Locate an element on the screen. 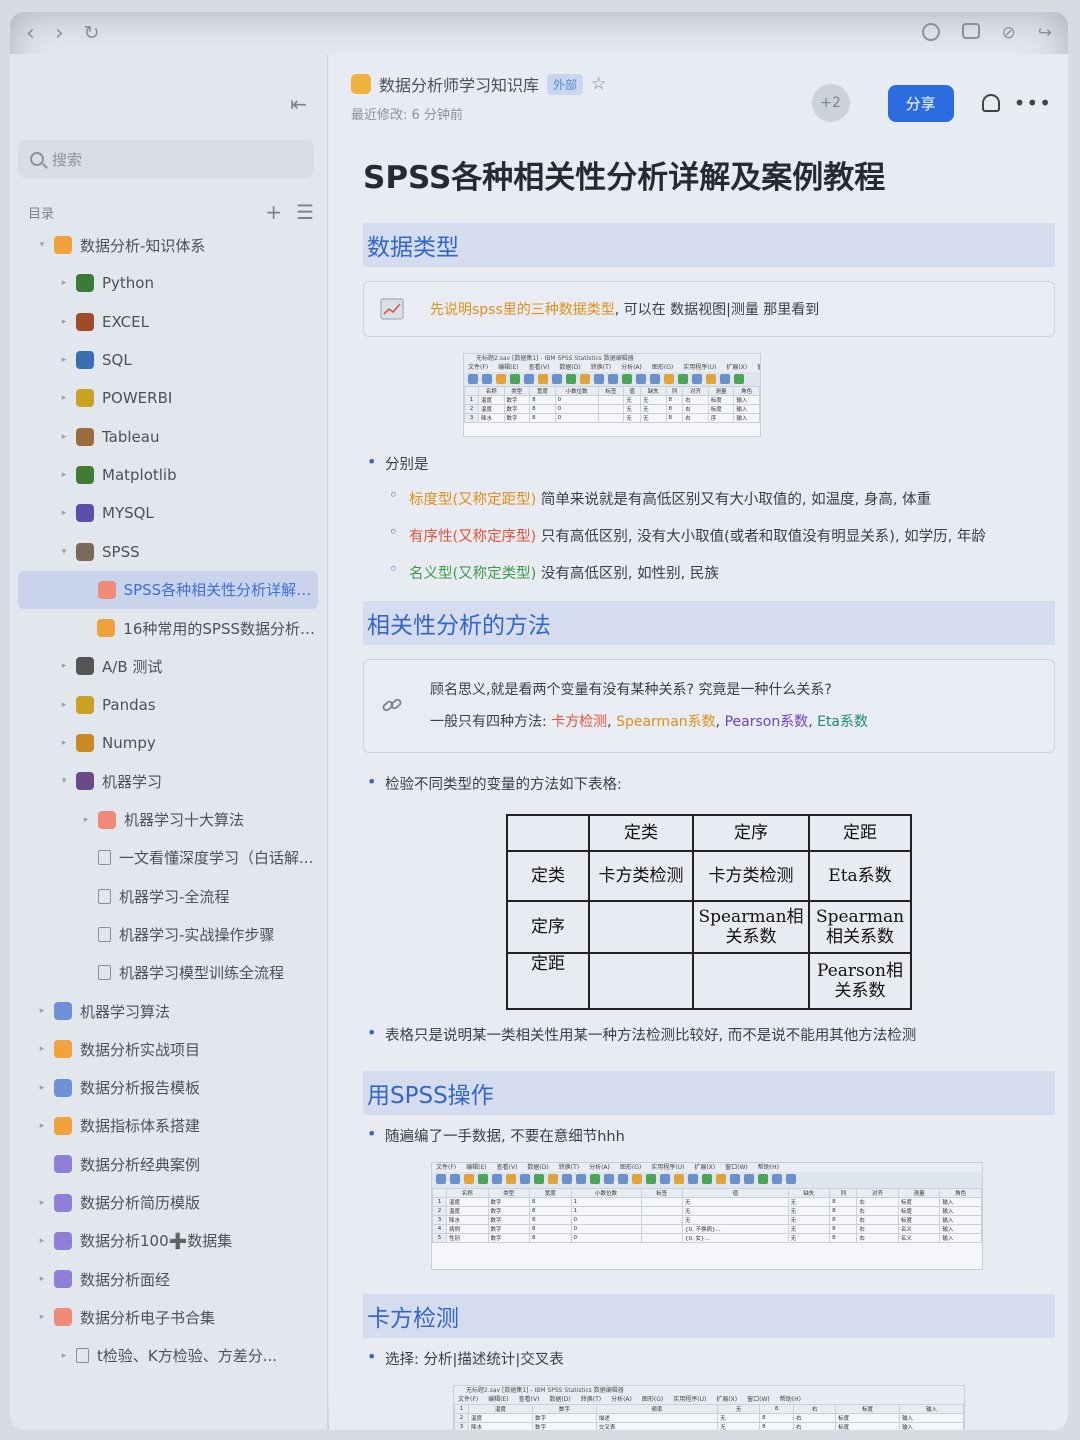  window-icon is located at coordinates (970, 31).